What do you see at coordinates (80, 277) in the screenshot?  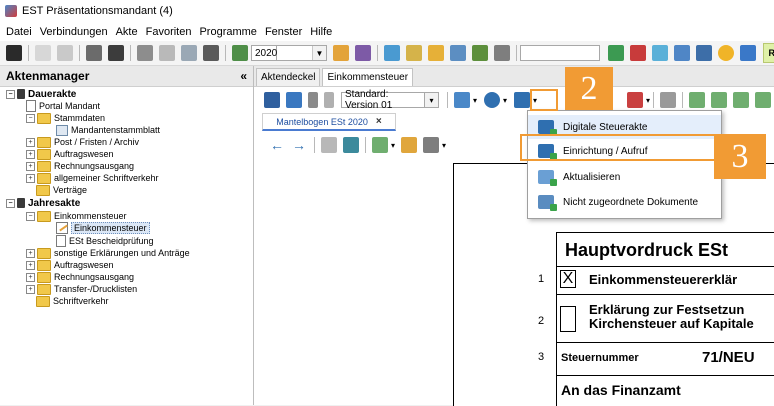 I see `tree-node-rechnungsausgang-2: + Rechnungsausgang` at bounding box center [80, 277].